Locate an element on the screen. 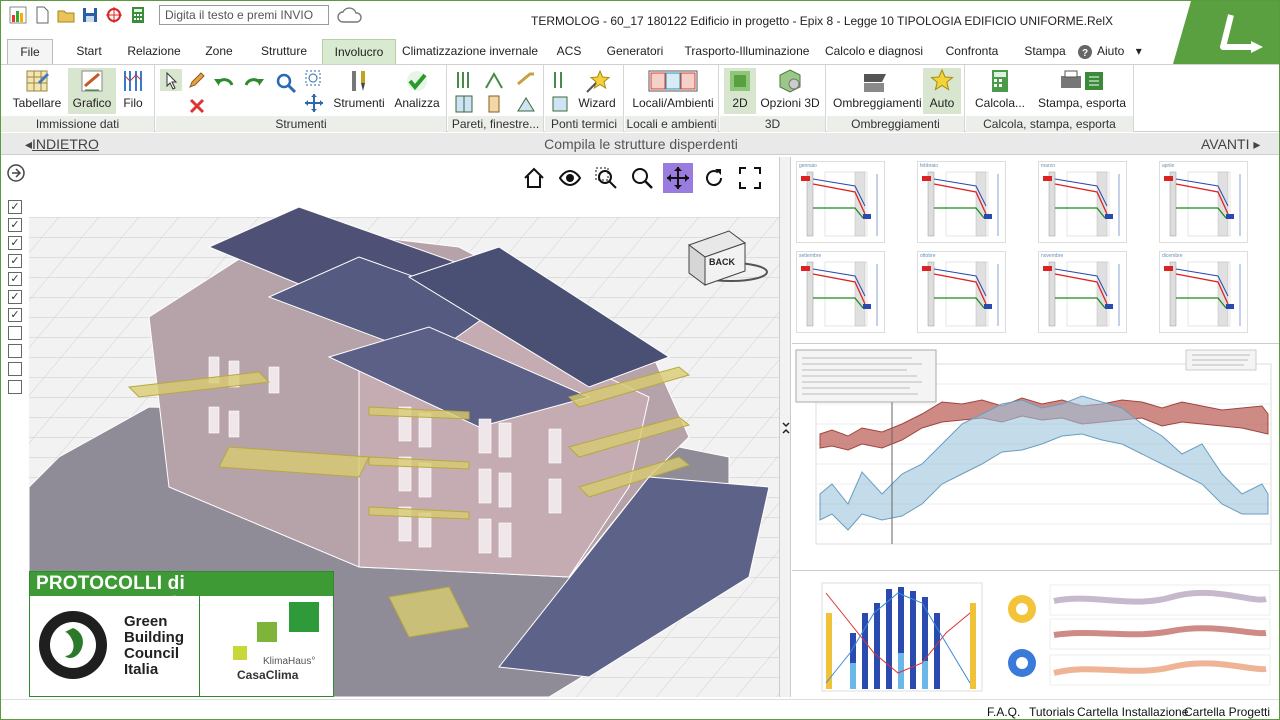  tab-stampa: Stampa is located at coordinates (1045, 51).